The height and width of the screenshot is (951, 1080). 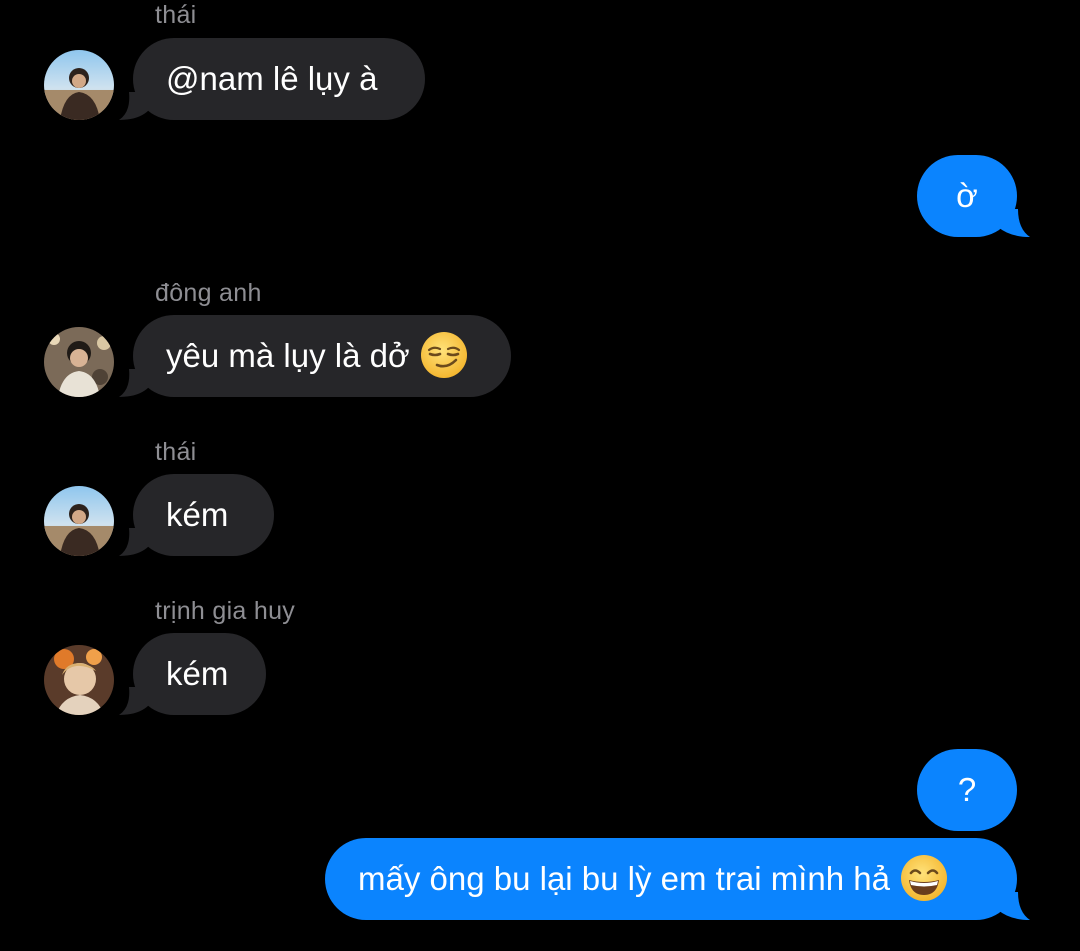 I want to click on sender-name: đông anh, so click(x=208, y=293).